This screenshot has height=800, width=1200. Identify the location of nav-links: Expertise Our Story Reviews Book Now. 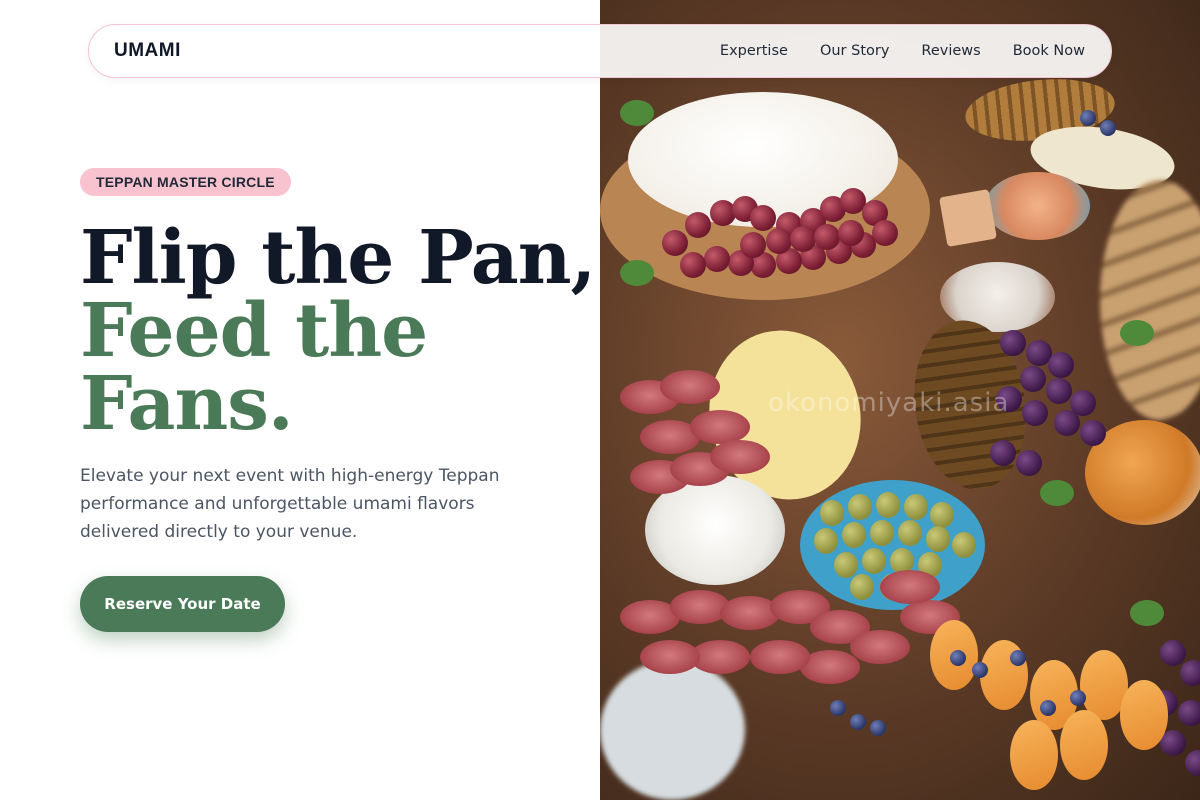
(902, 51).